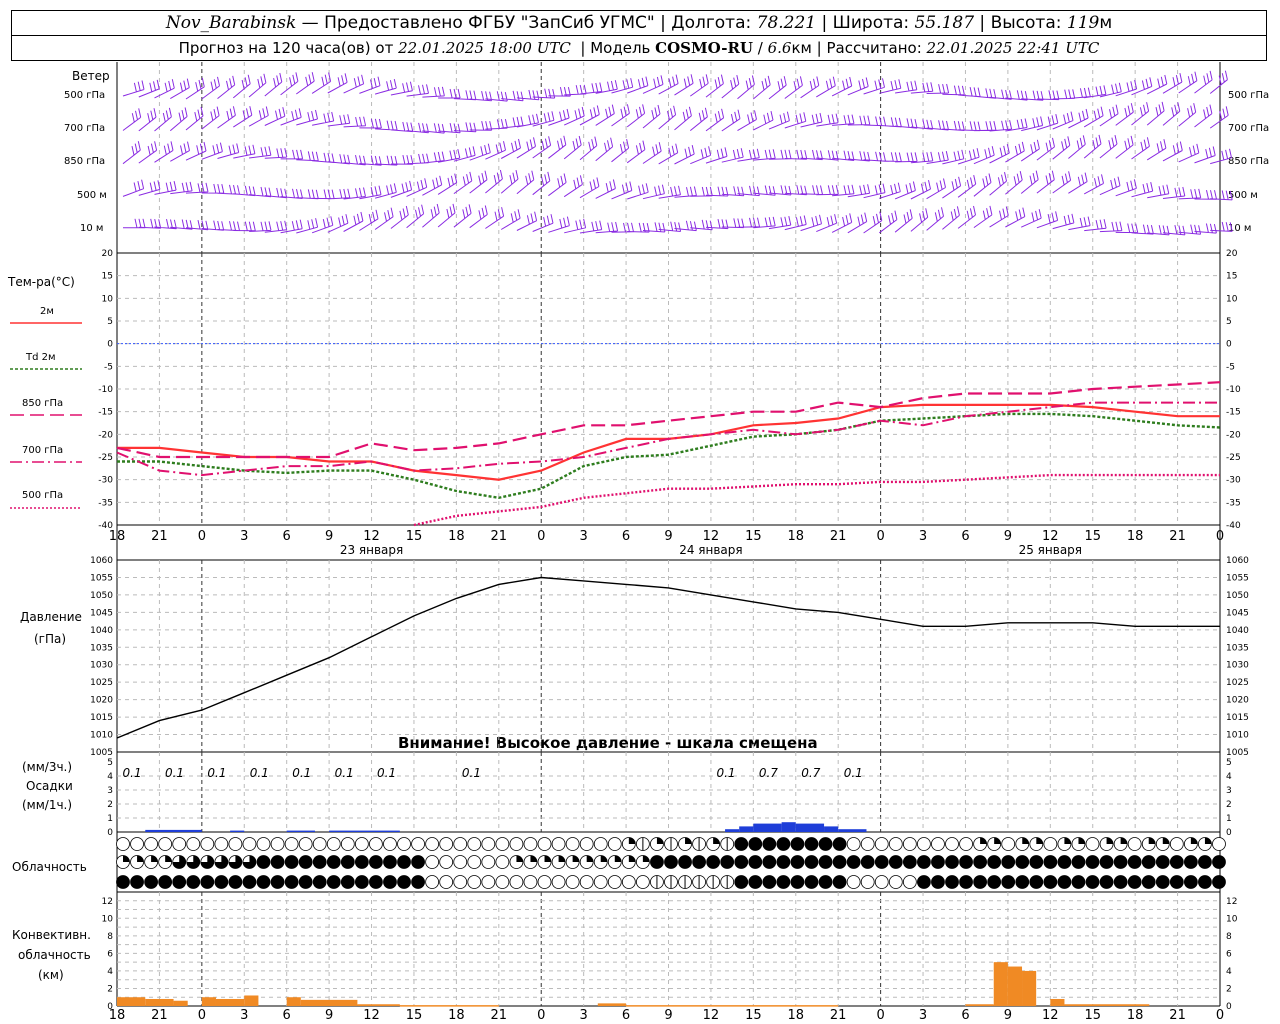  Describe the element at coordinates (329, 536) in the screenshot. I see `hour-tick-label: 9` at that location.